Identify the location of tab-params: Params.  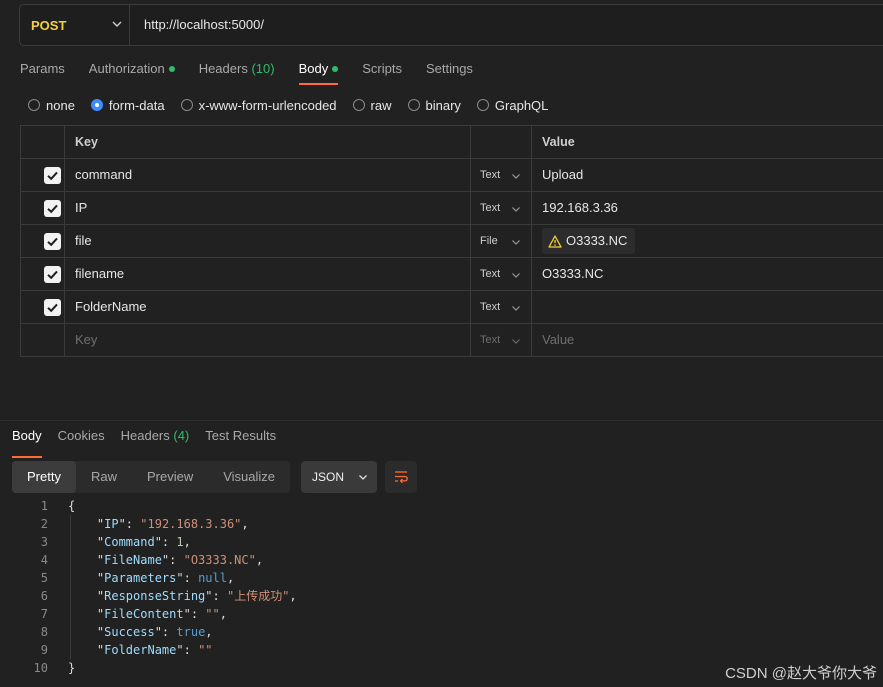
(42, 74).